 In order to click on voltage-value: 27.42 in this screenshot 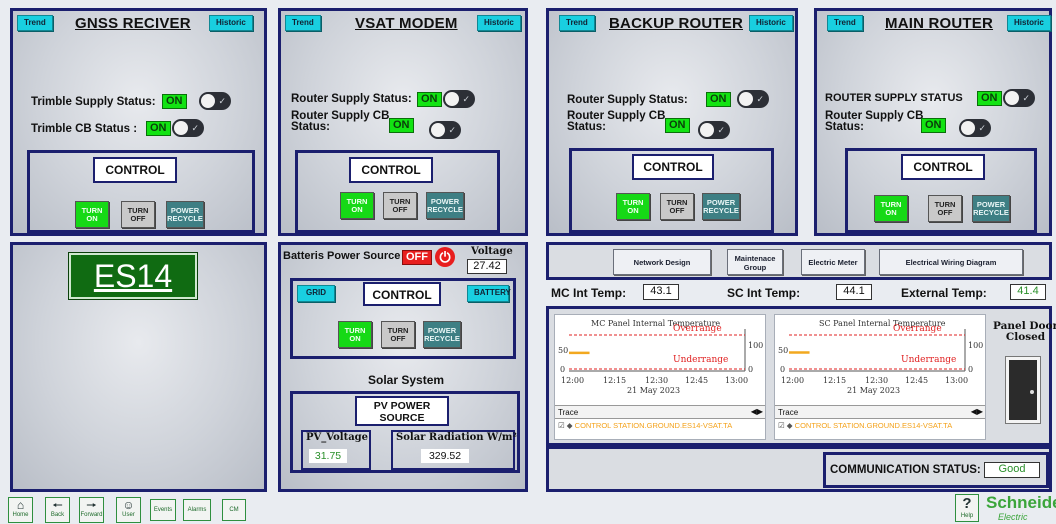, I will do `click(487, 266)`.